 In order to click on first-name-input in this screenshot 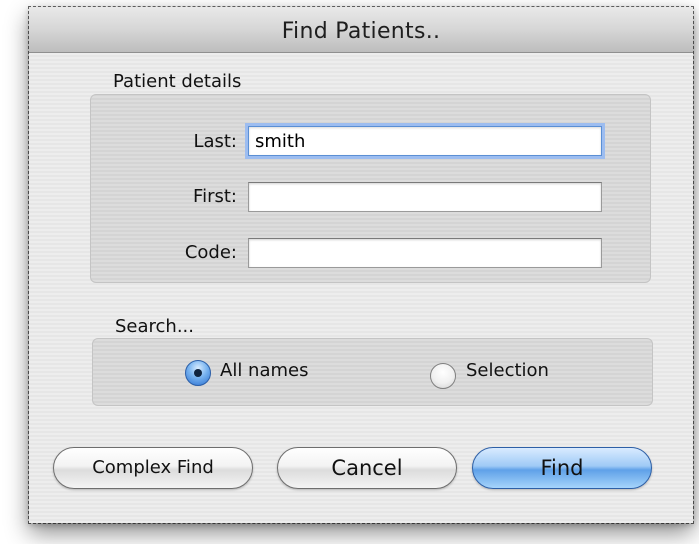, I will do `click(425, 197)`.